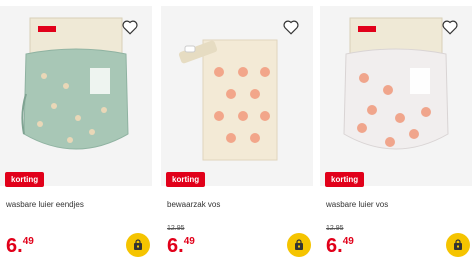 Image resolution: width=475 pixels, height=268 pixels. What do you see at coordinates (193, 204) in the screenshot?
I see `product-name: bewaarzak vos` at bounding box center [193, 204].